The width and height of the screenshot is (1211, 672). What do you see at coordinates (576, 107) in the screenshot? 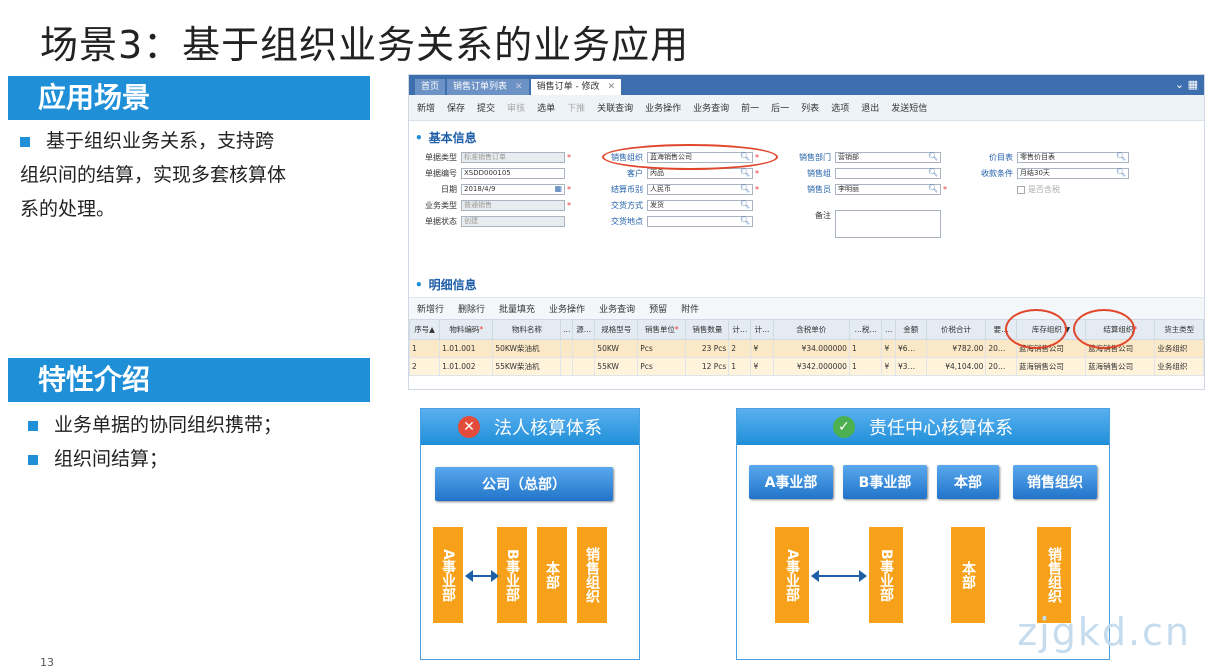
I see `push-down-button: 下推` at bounding box center [576, 107].